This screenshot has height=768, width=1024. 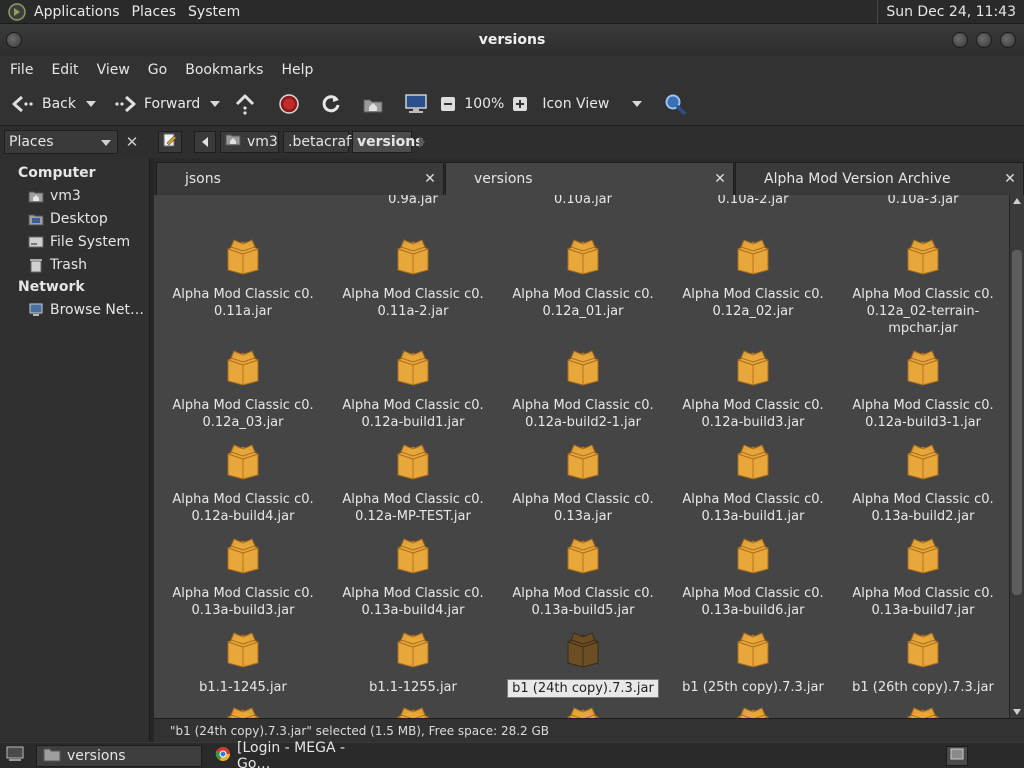 What do you see at coordinates (984, 40) in the screenshot?
I see `maximize-button` at bounding box center [984, 40].